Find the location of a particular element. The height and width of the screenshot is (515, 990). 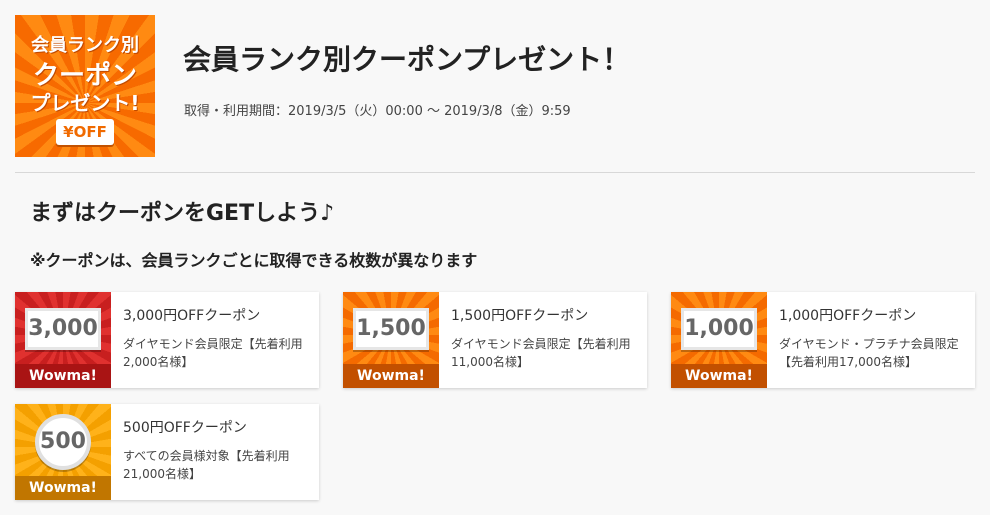

coupon-description: ダイヤモンド・プラチナ会員限定【先着利用17,000名様】 is located at coordinates (869, 353).